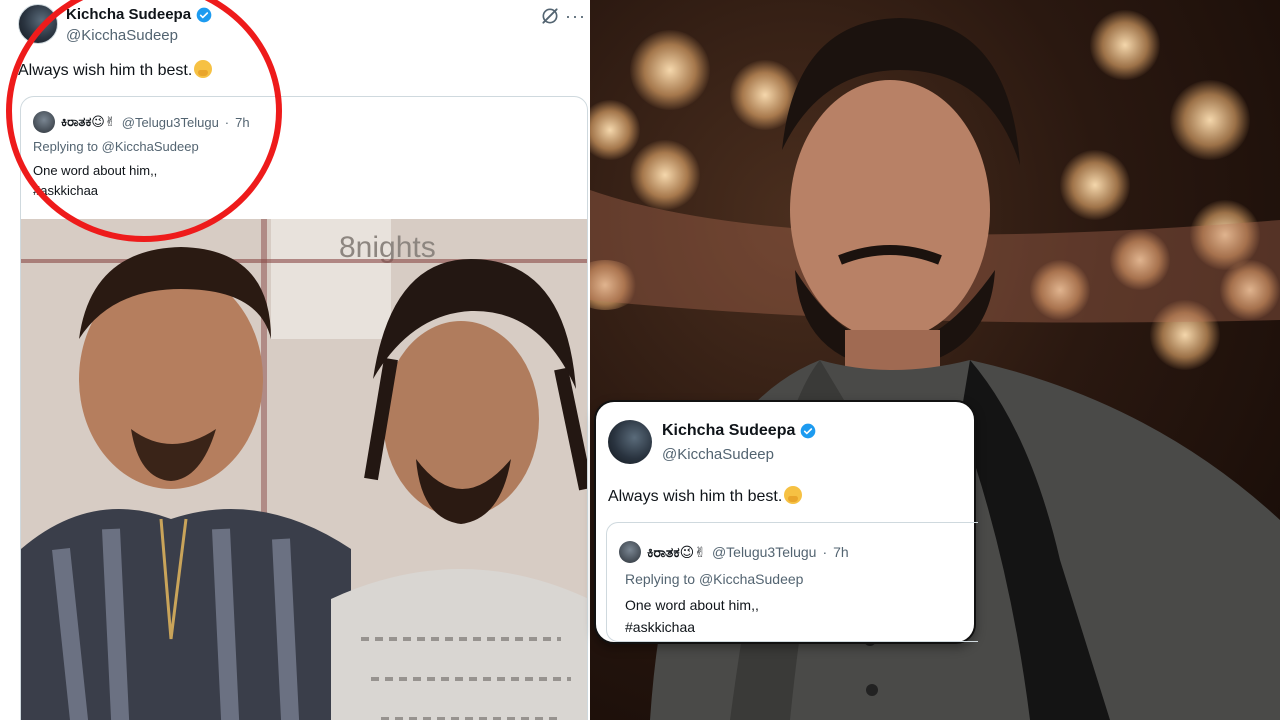 The height and width of the screenshot is (720, 1280). What do you see at coordinates (841, 552) in the screenshot?
I see `overlay-quoted-time: 7h` at bounding box center [841, 552].